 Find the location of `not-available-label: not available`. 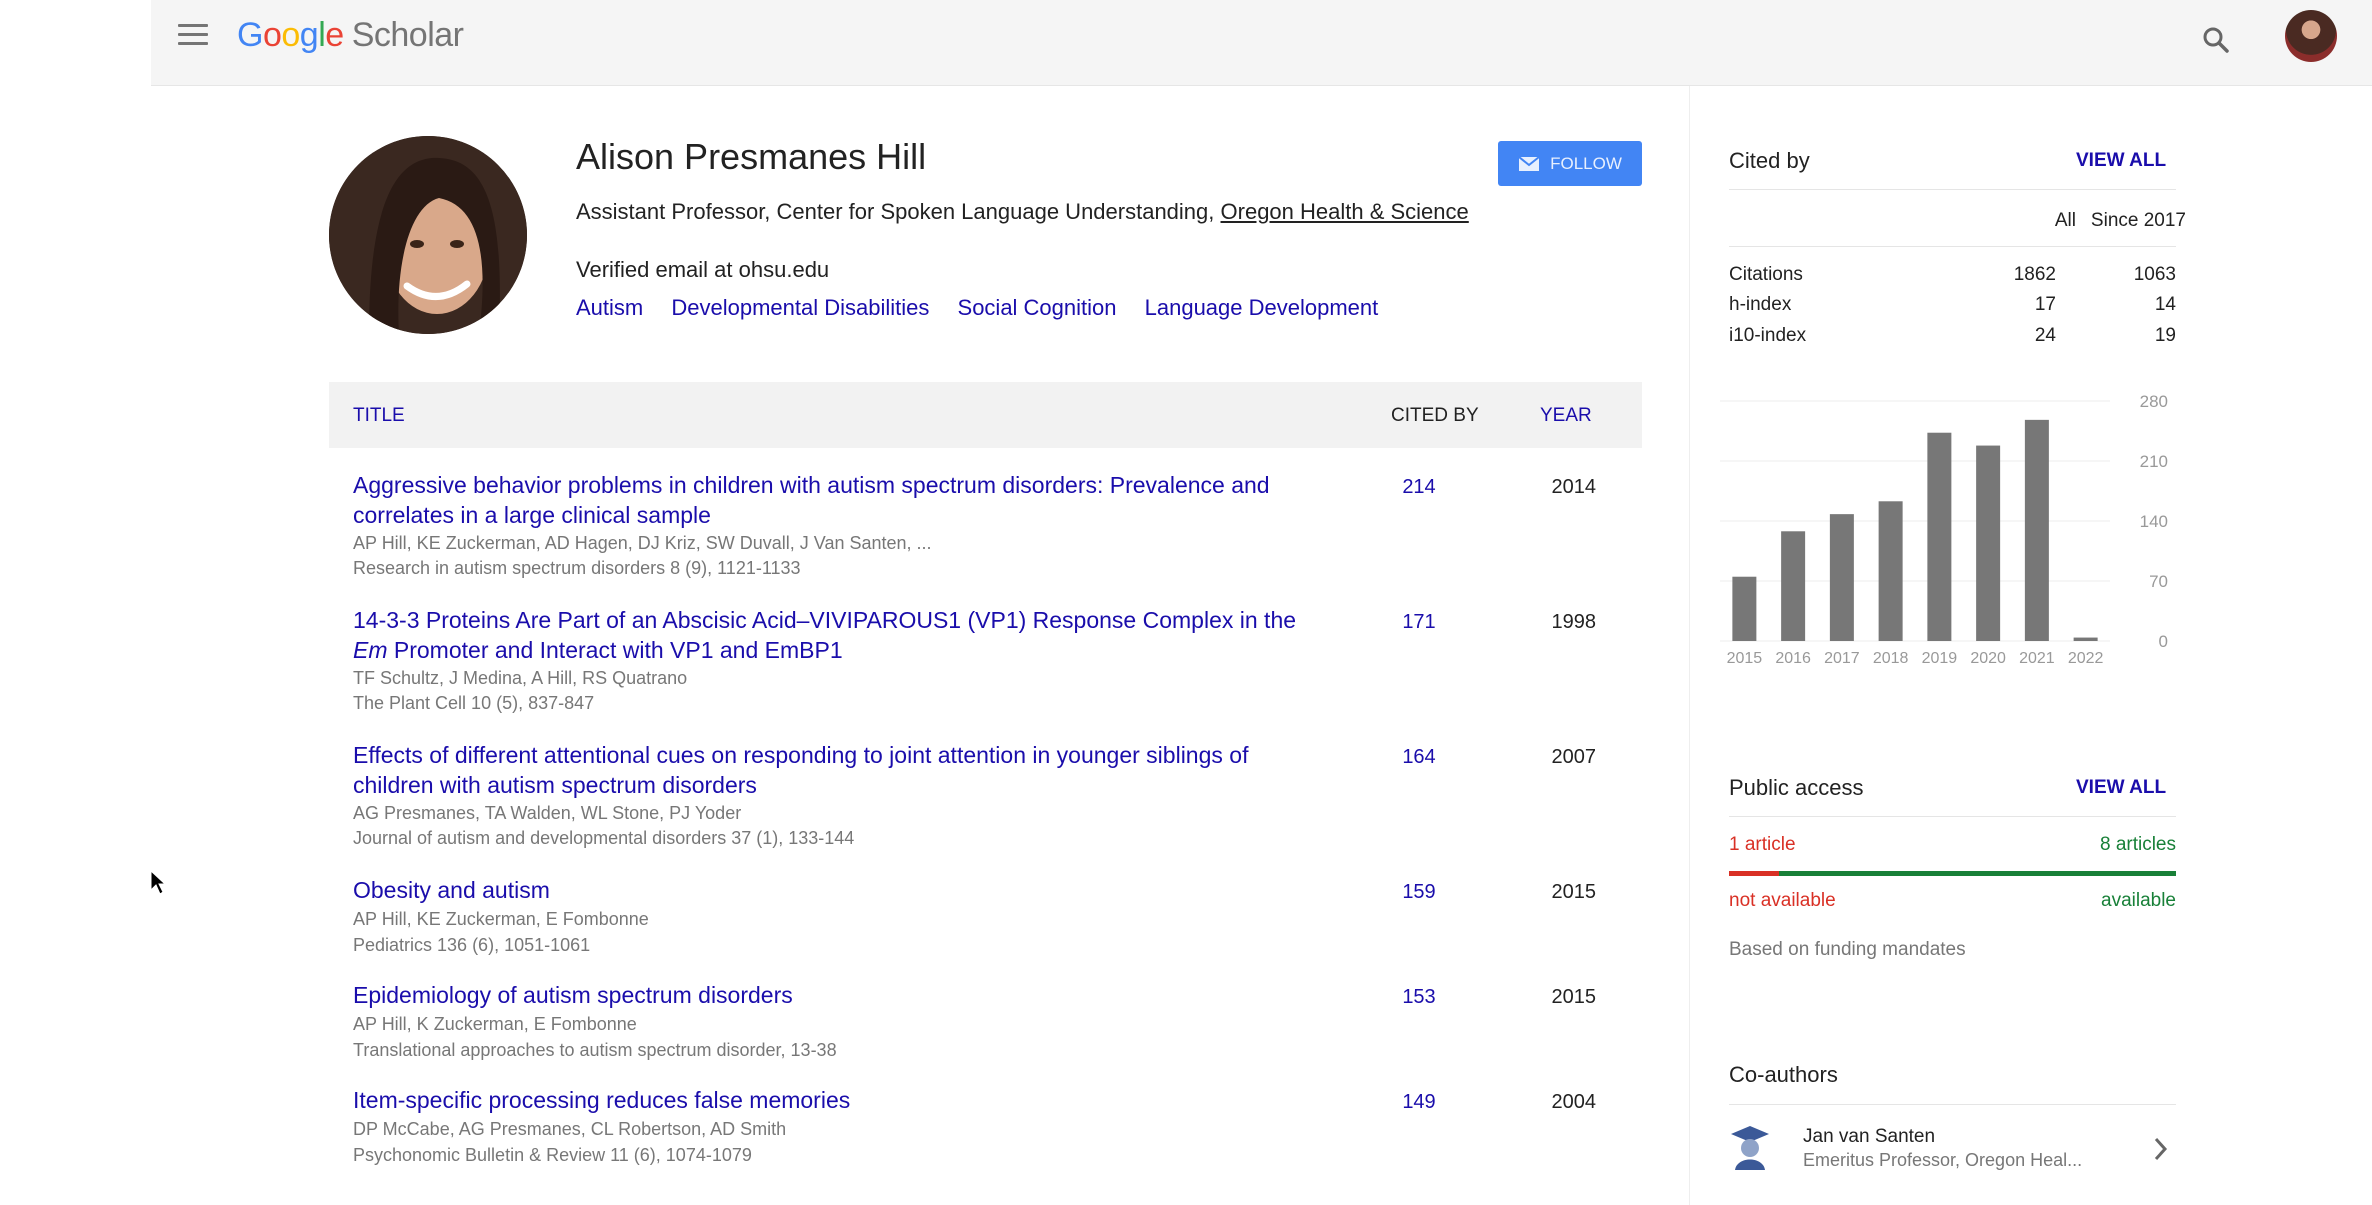

not-available-label: not available is located at coordinates (1782, 900).